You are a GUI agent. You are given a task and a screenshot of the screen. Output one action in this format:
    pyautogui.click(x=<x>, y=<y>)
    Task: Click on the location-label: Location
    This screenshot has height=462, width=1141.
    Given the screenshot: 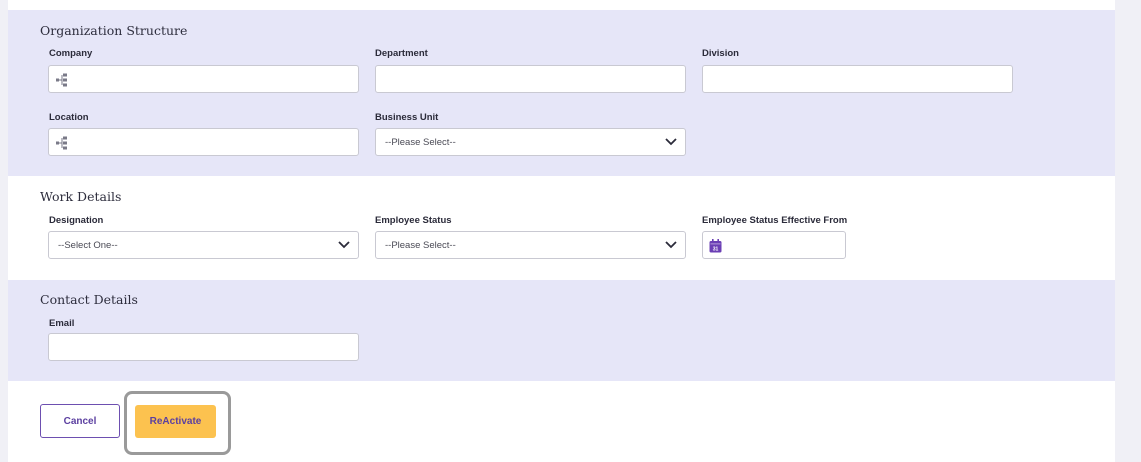 What is the action you would take?
    pyautogui.click(x=69, y=117)
    